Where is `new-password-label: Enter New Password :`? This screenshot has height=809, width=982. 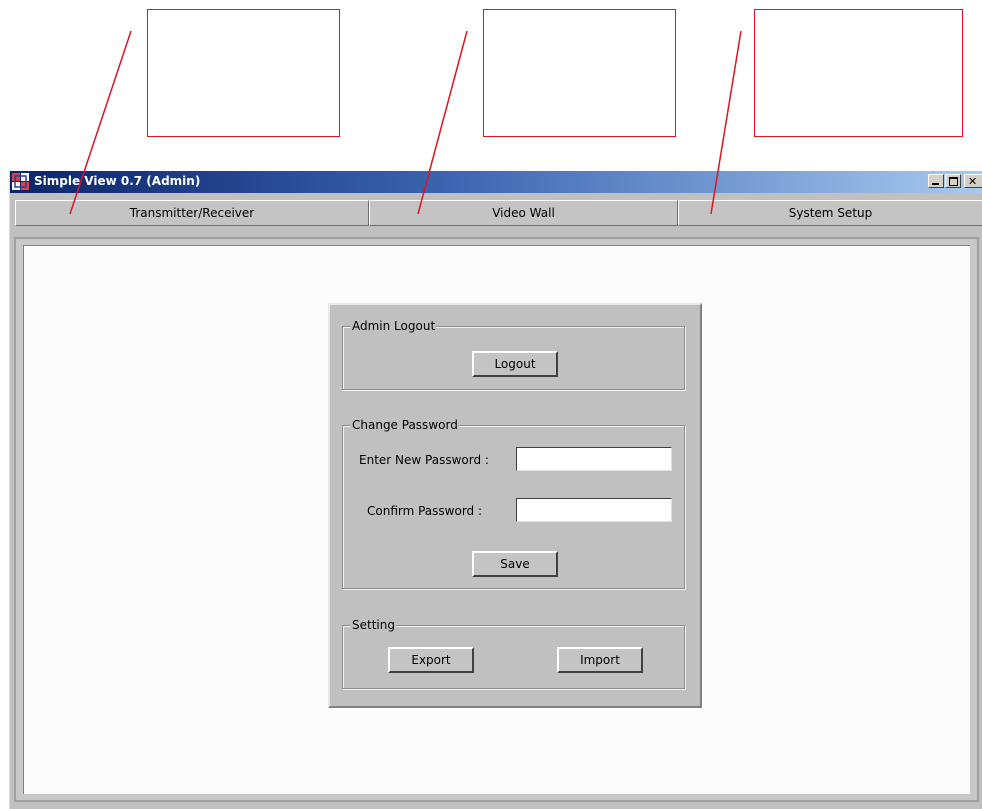
new-password-label: Enter New Password : is located at coordinates (424, 460).